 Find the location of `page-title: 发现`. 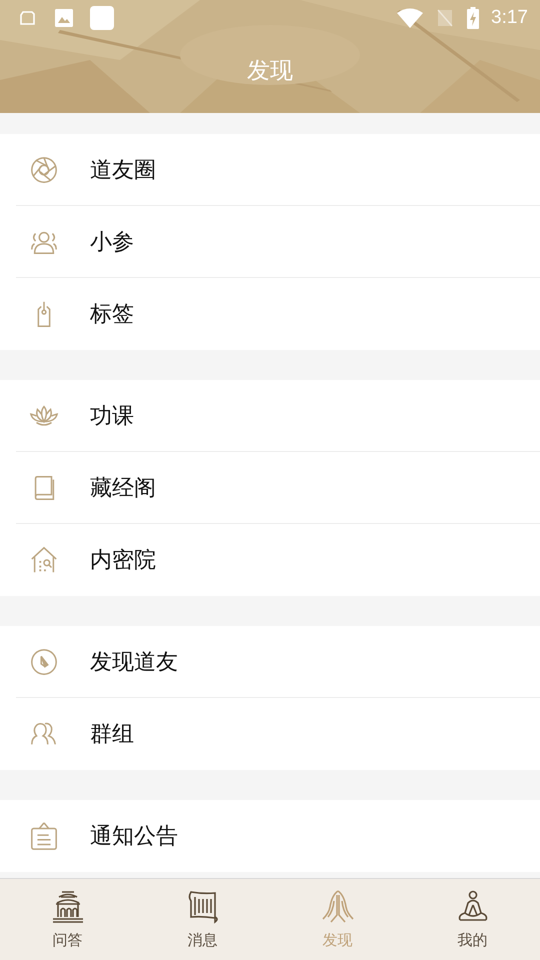

page-title: 发现 is located at coordinates (270, 71).